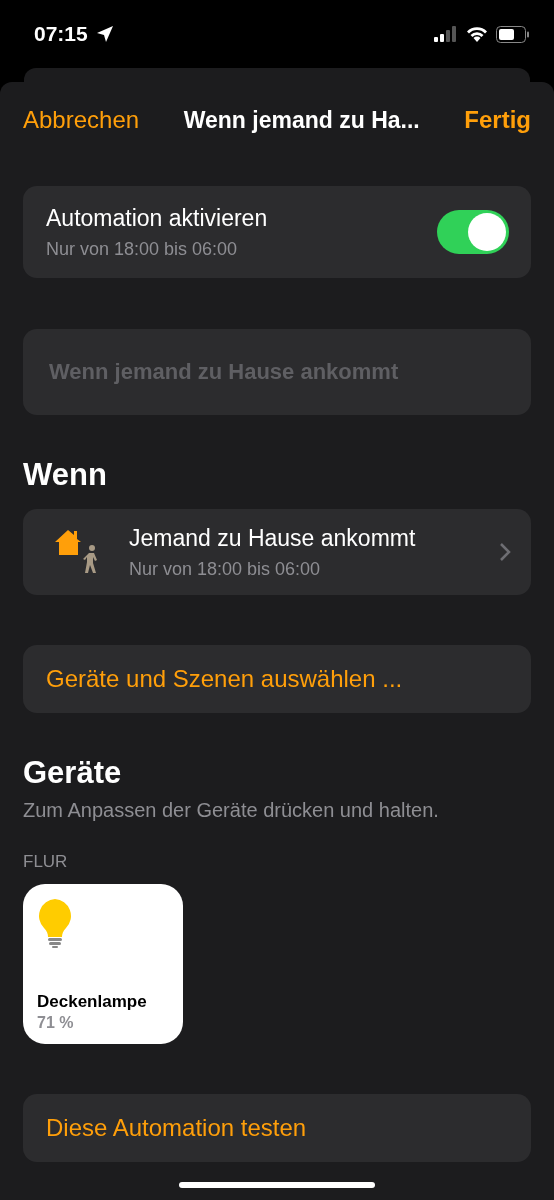 This screenshot has width=554, height=1200. What do you see at coordinates (46, 862) in the screenshot?
I see `room-label: FLUR` at bounding box center [46, 862].